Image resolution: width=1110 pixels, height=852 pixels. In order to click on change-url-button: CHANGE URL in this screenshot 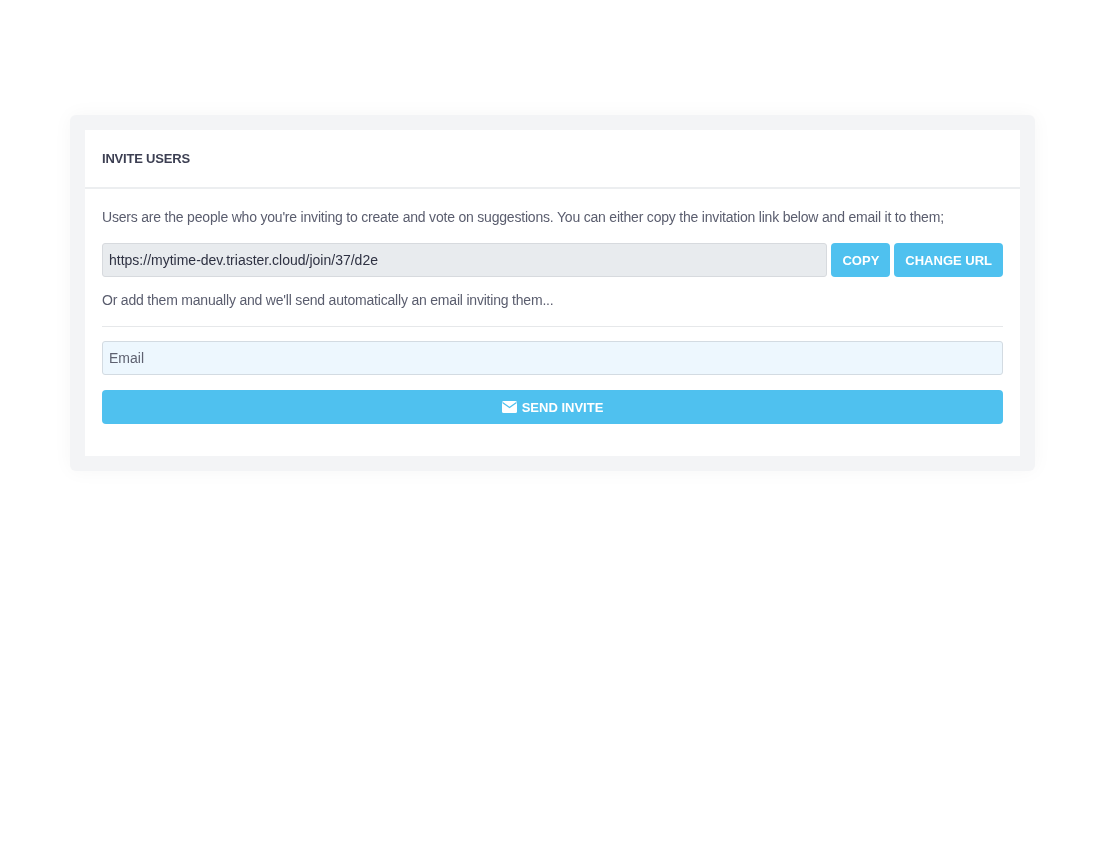, I will do `click(948, 260)`.